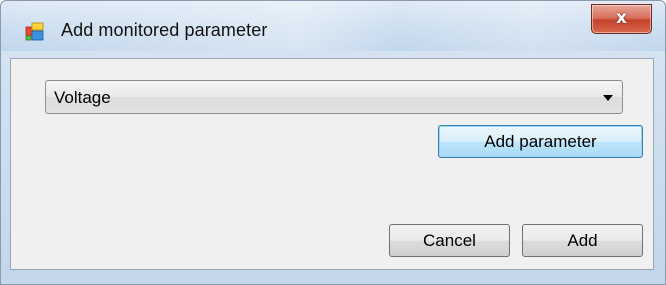 The height and width of the screenshot is (285, 666). I want to click on parameter-combobox: Voltage, so click(334, 97).